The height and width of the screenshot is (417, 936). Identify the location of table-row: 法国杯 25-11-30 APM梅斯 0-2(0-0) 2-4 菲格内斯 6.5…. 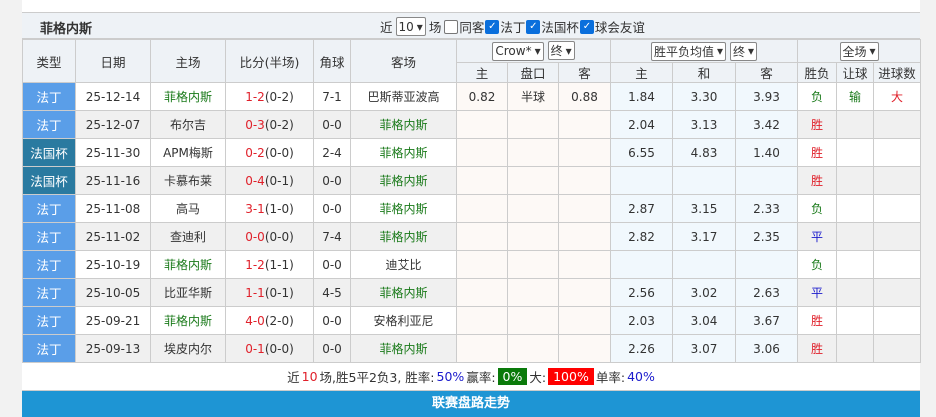
(472, 152).